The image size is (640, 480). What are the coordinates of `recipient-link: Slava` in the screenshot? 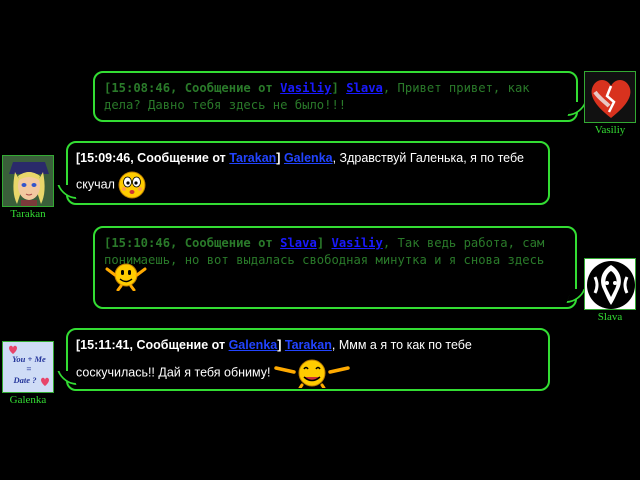 It's located at (364, 88).